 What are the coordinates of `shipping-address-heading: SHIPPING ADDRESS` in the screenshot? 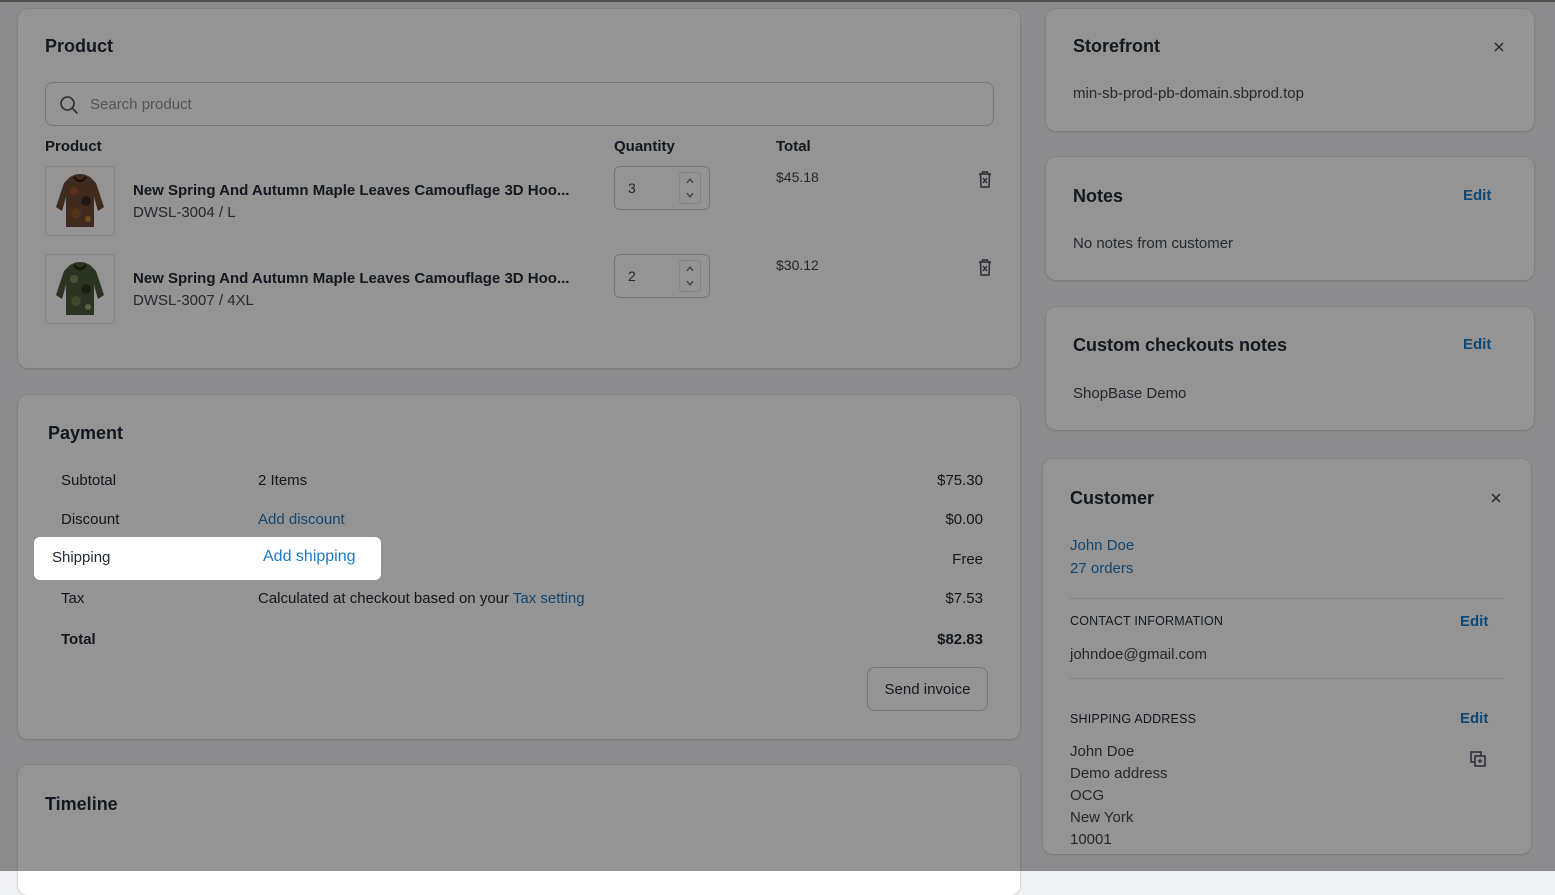 It's located at (1133, 719).